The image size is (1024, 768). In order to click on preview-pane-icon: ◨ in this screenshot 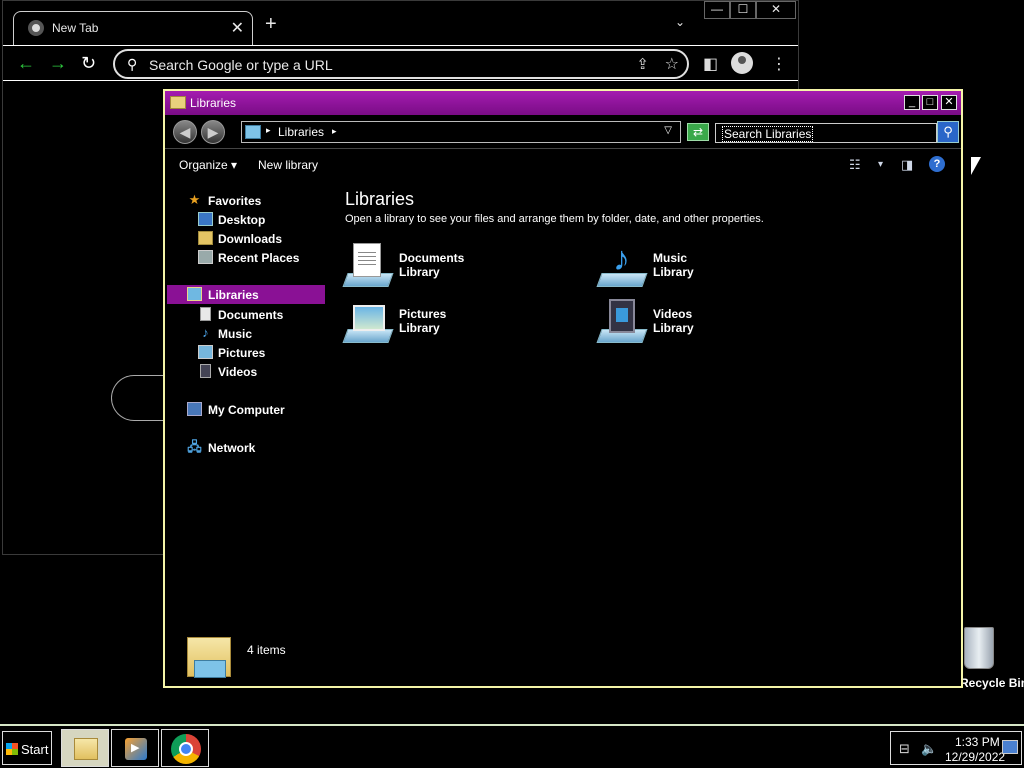, I will do `click(907, 165)`.